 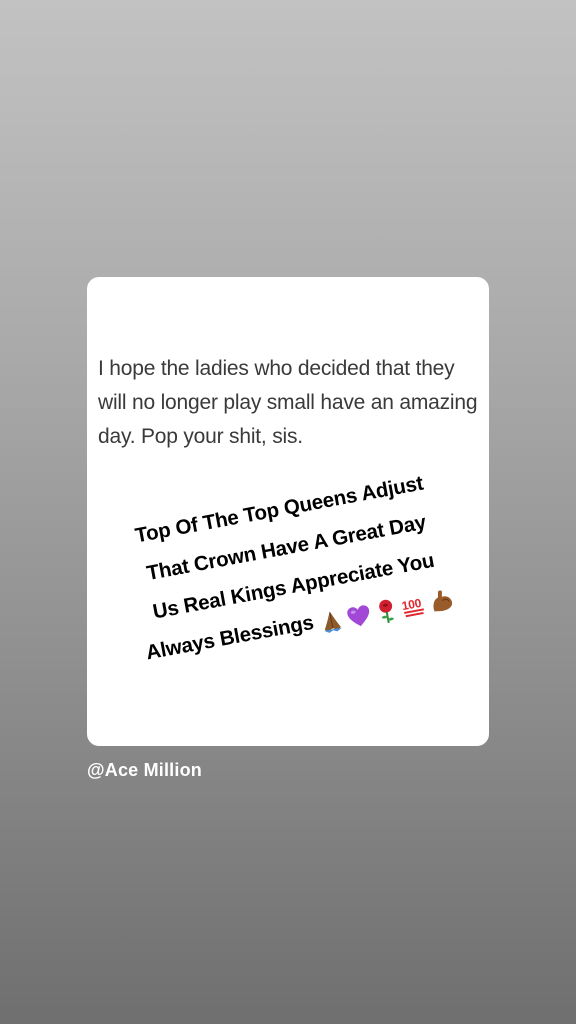 What do you see at coordinates (144, 770) in the screenshot?
I see `attribution-handle: @Ace Million` at bounding box center [144, 770].